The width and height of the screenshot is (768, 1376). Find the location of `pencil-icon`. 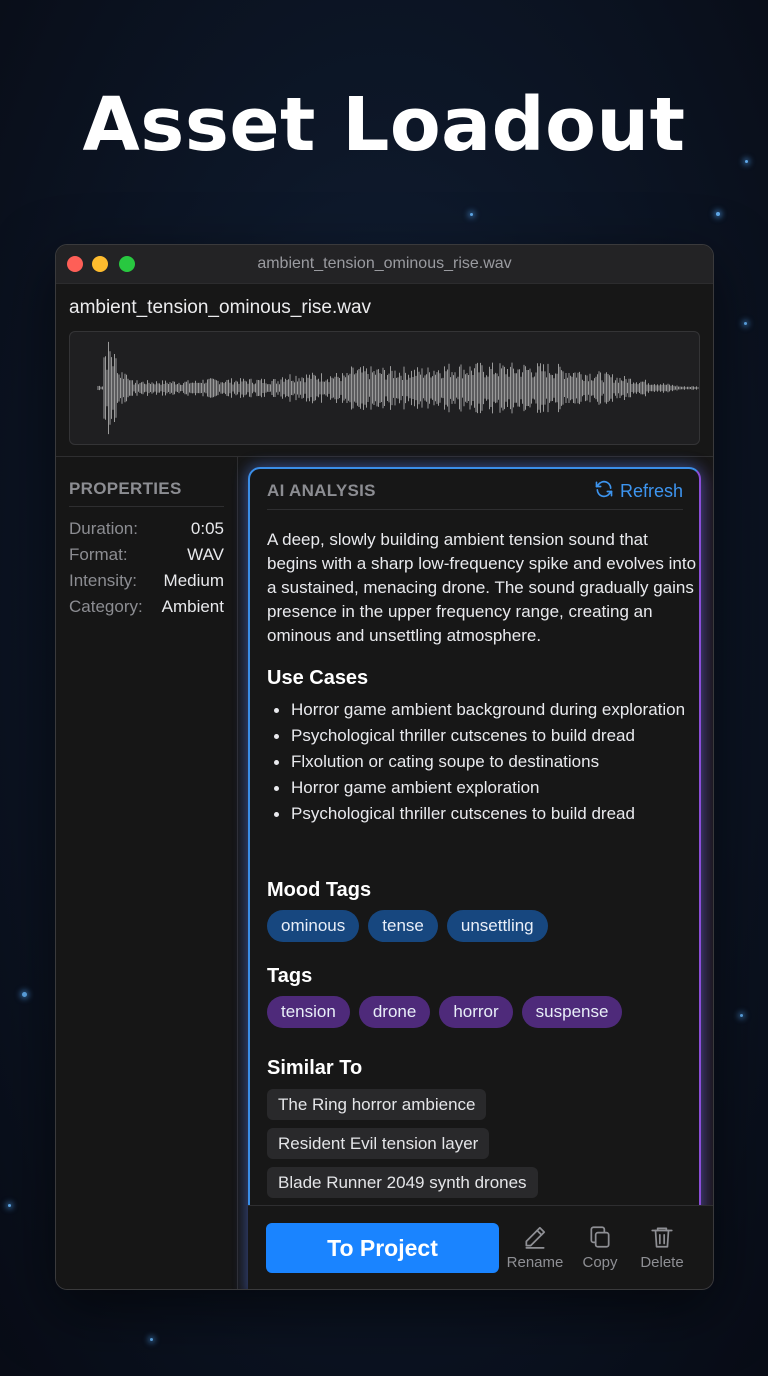

pencil-icon is located at coordinates (535, 1237).